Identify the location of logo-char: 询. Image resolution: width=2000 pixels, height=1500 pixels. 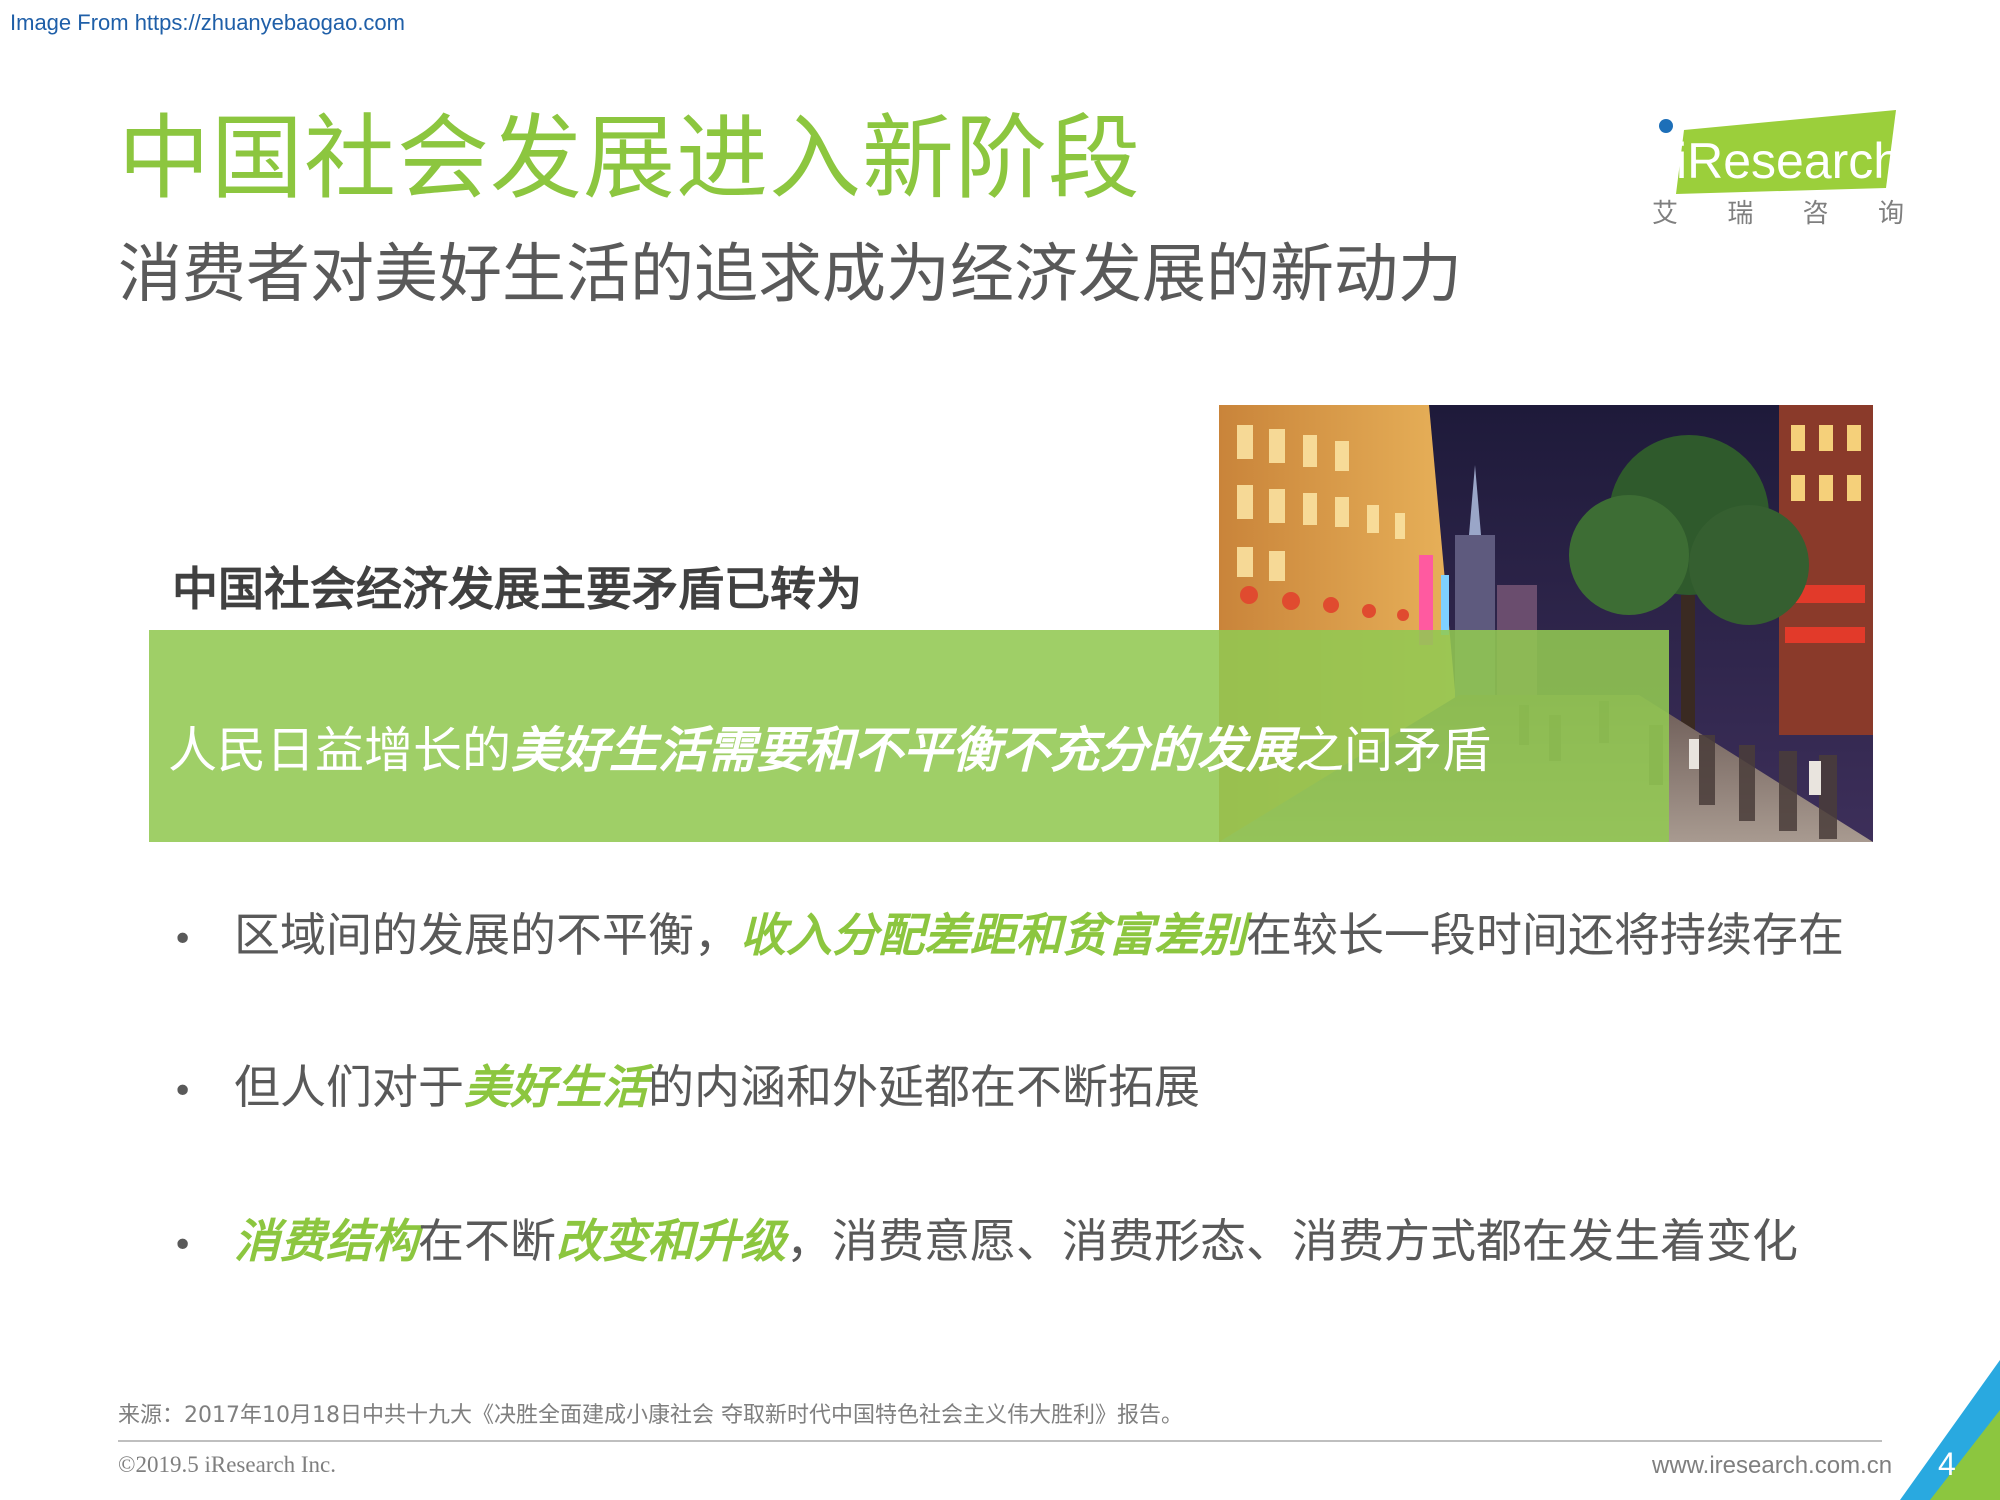
(1890, 214).